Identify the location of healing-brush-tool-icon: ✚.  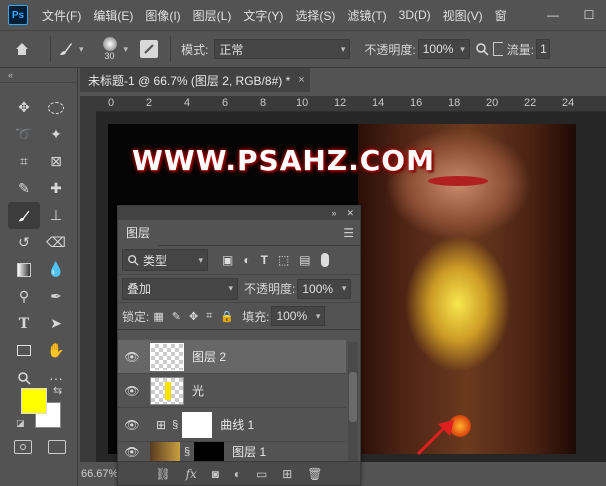
(56, 188).